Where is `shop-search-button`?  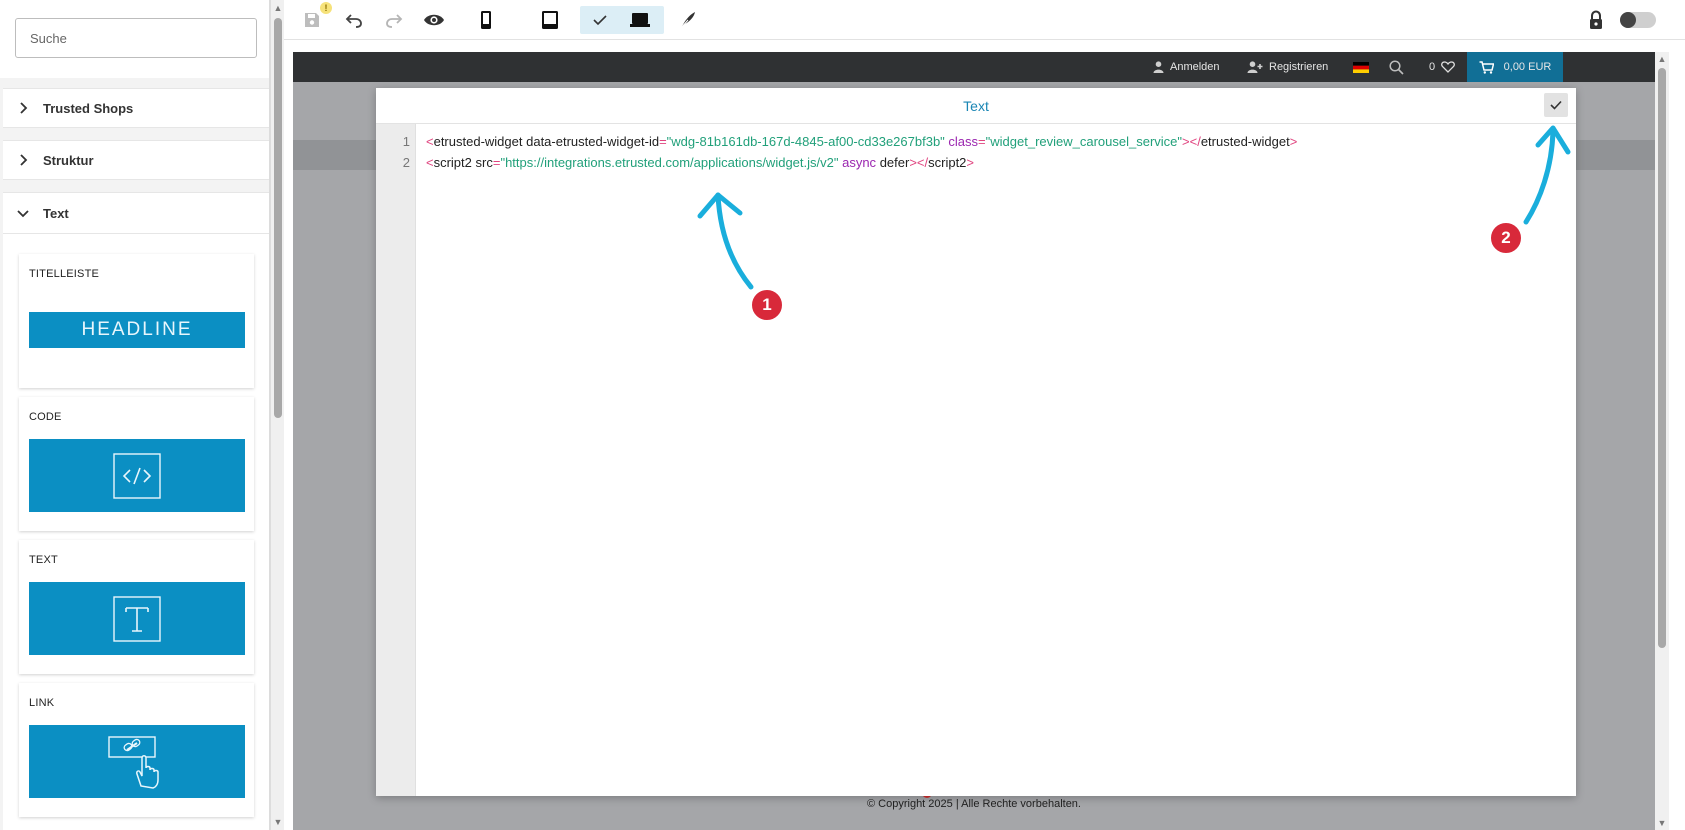
shop-search-button is located at coordinates (1399, 67).